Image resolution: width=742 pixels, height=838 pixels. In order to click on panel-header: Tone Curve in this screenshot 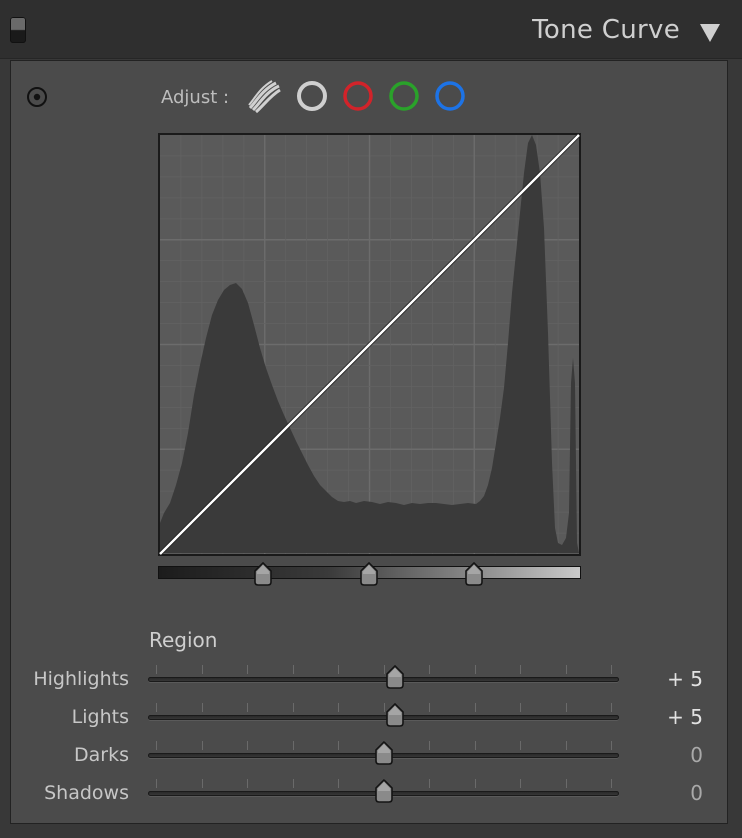, I will do `click(371, 29)`.